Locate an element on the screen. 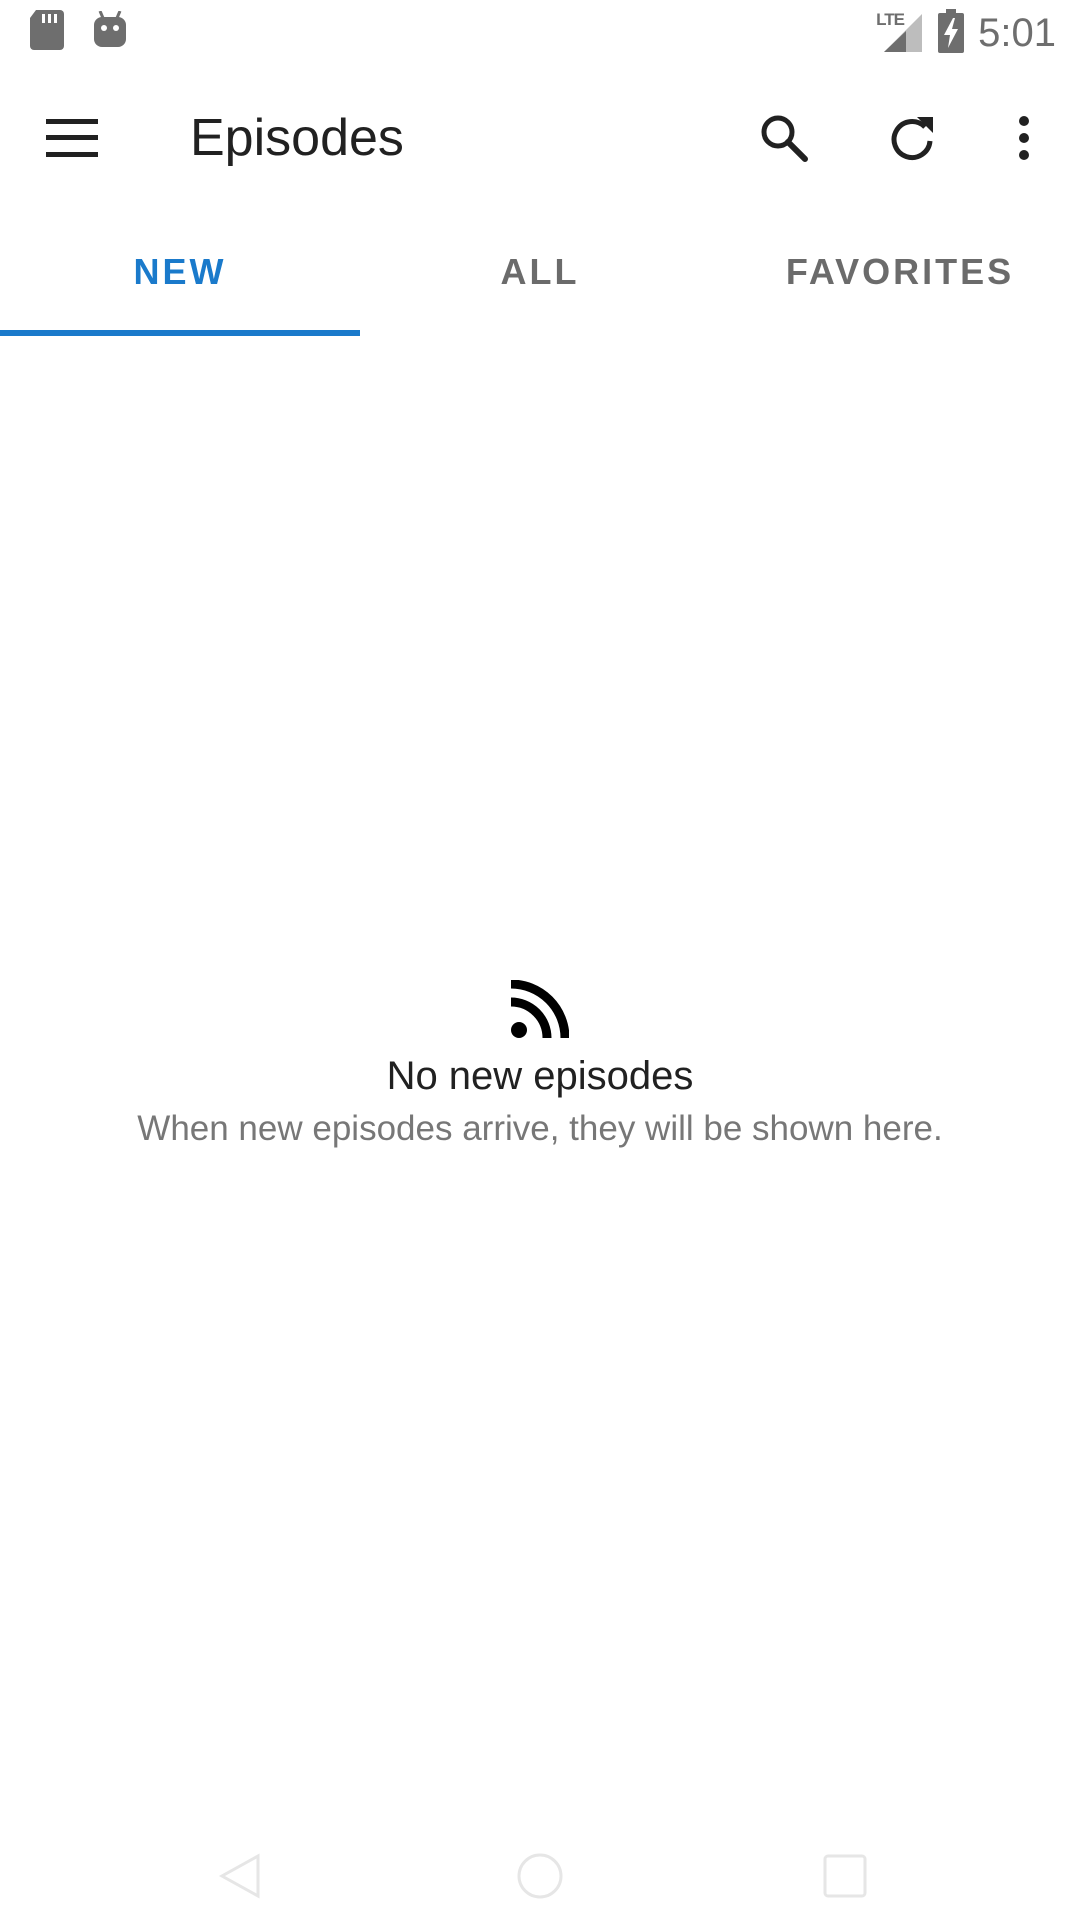 This screenshot has height=1920, width=1080. clock: 5:01 is located at coordinates (1017, 32).